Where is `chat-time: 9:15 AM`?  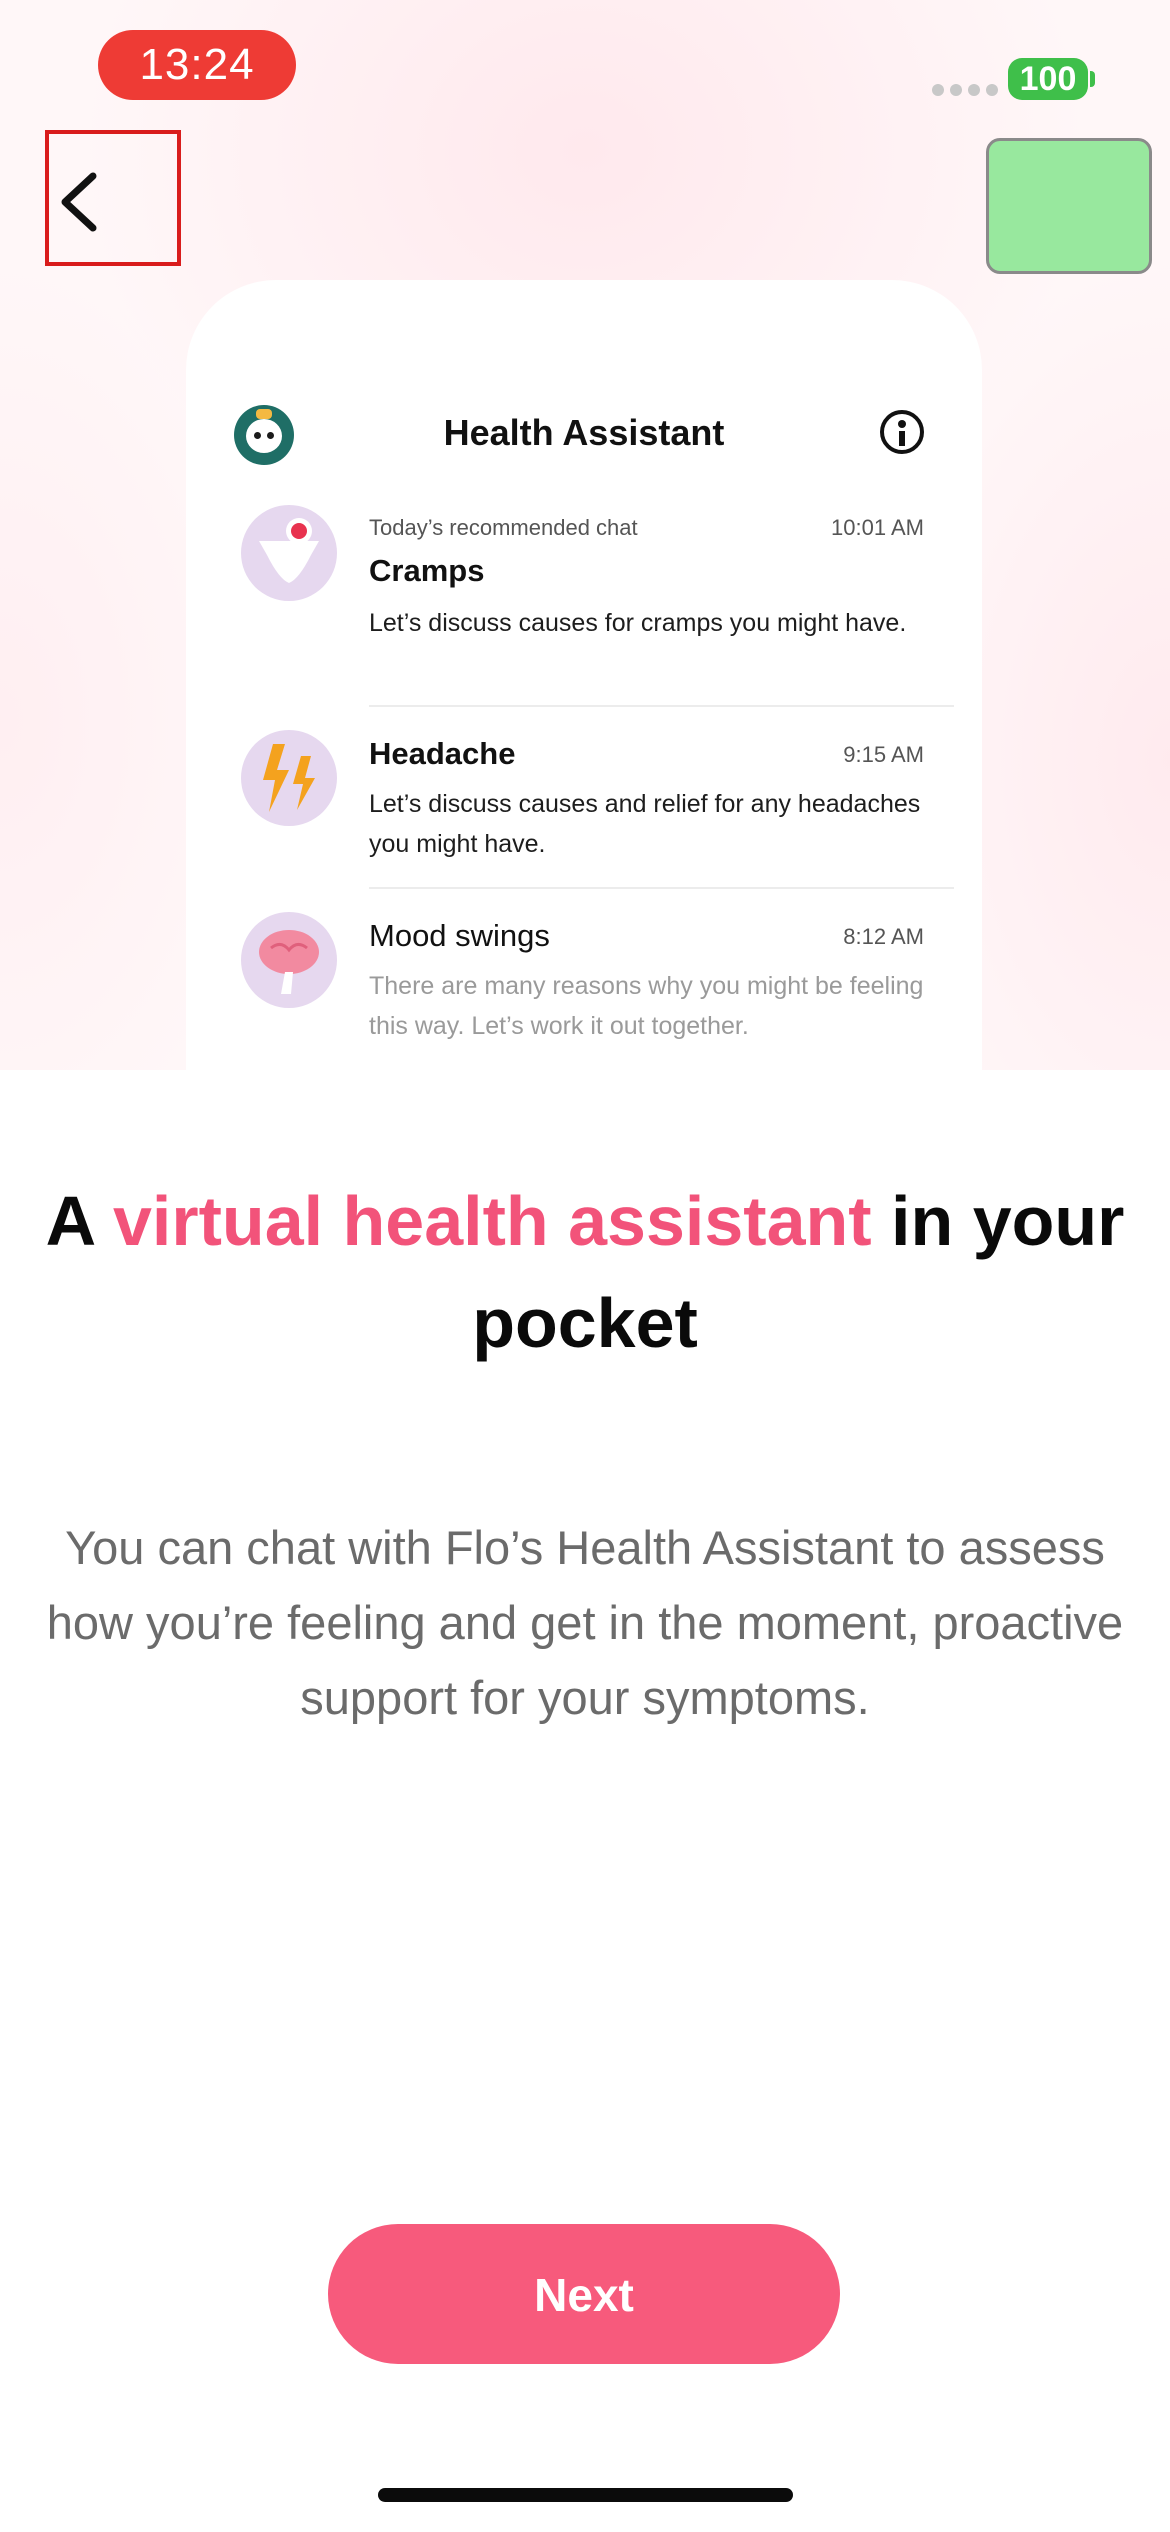
chat-time: 9:15 AM is located at coordinates (883, 754).